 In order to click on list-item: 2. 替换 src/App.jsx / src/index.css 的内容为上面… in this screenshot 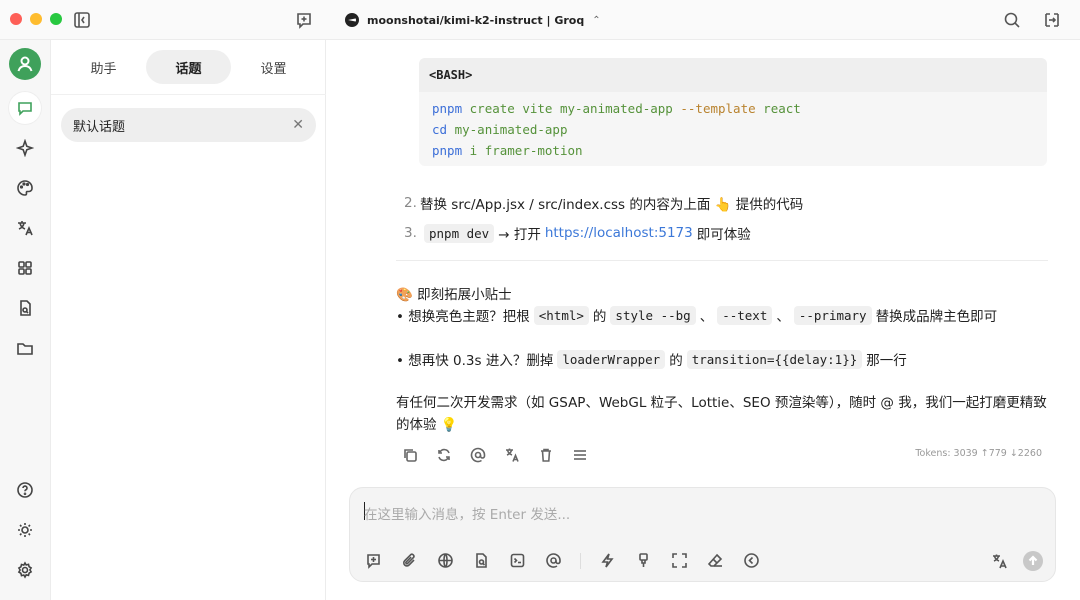, I will do `click(604, 204)`.